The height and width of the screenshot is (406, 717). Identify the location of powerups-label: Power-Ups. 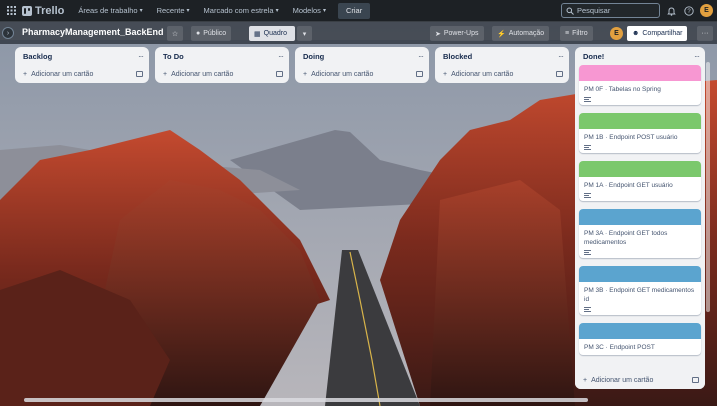
(461, 33).